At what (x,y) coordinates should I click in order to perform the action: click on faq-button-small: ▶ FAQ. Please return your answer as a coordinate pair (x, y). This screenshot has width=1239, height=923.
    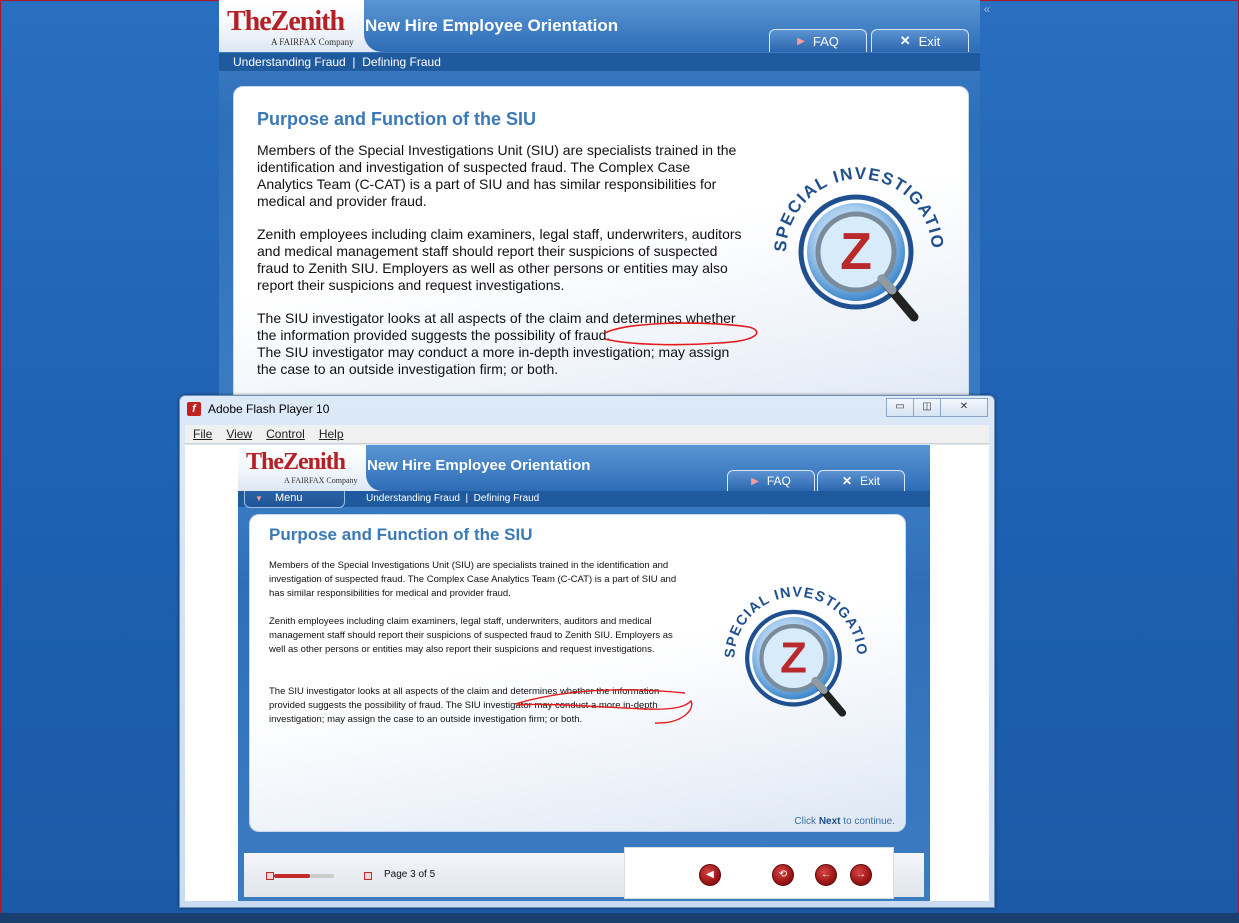
    Looking at the image, I should click on (771, 480).